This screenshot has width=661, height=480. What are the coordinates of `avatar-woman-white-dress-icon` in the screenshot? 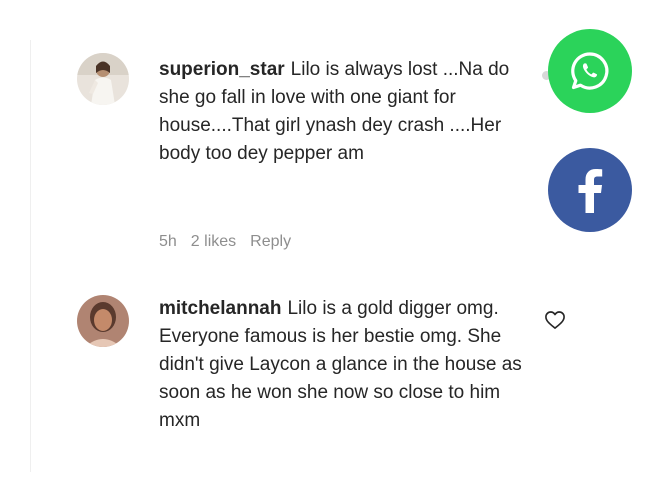 It's located at (103, 79).